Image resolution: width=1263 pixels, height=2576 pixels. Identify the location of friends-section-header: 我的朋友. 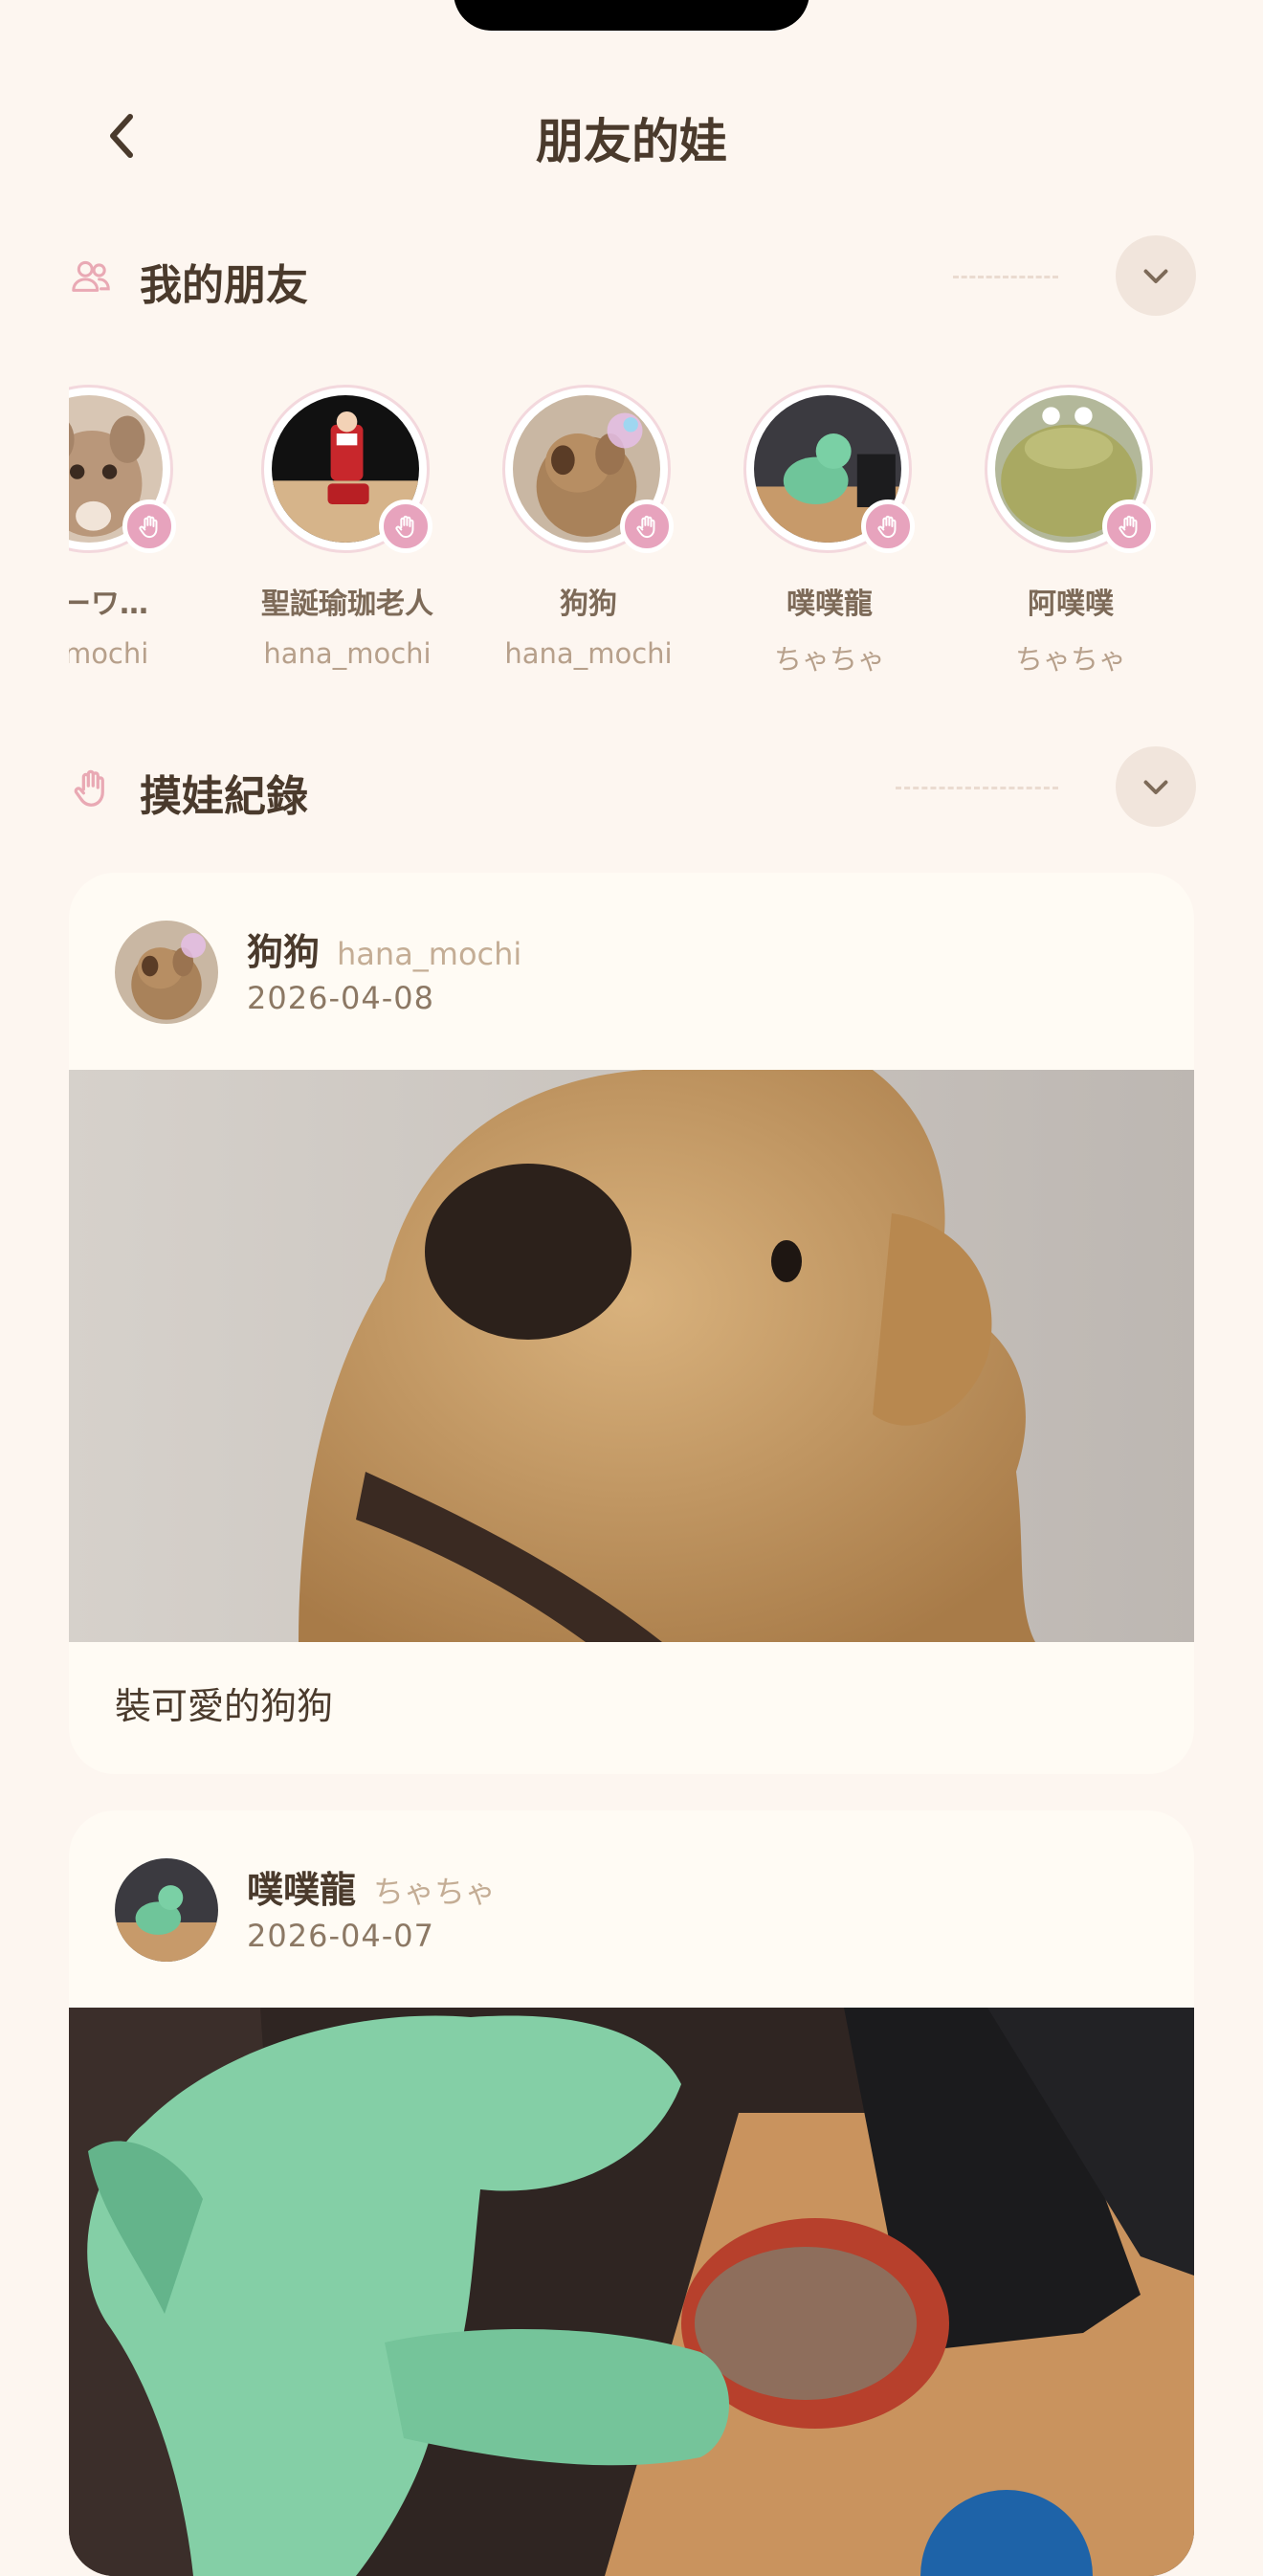
(631, 276).